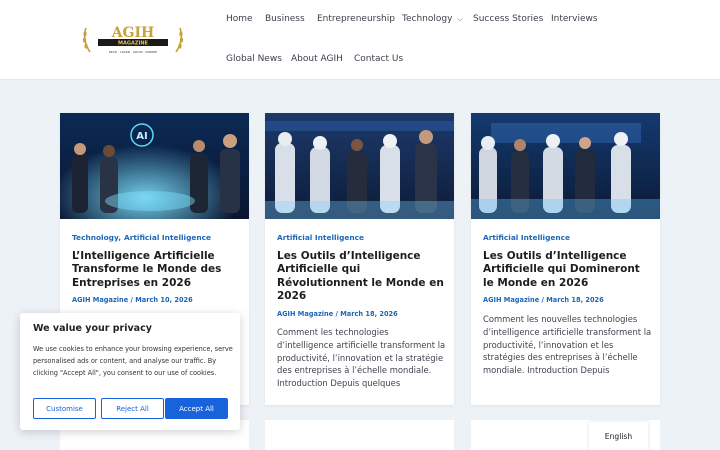 Image resolution: width=720 pixels, height=450 pixels. Describe the element at coordinates (92, 328) in the screenshot. I see `cookie-title: We value your privacy` at that location.